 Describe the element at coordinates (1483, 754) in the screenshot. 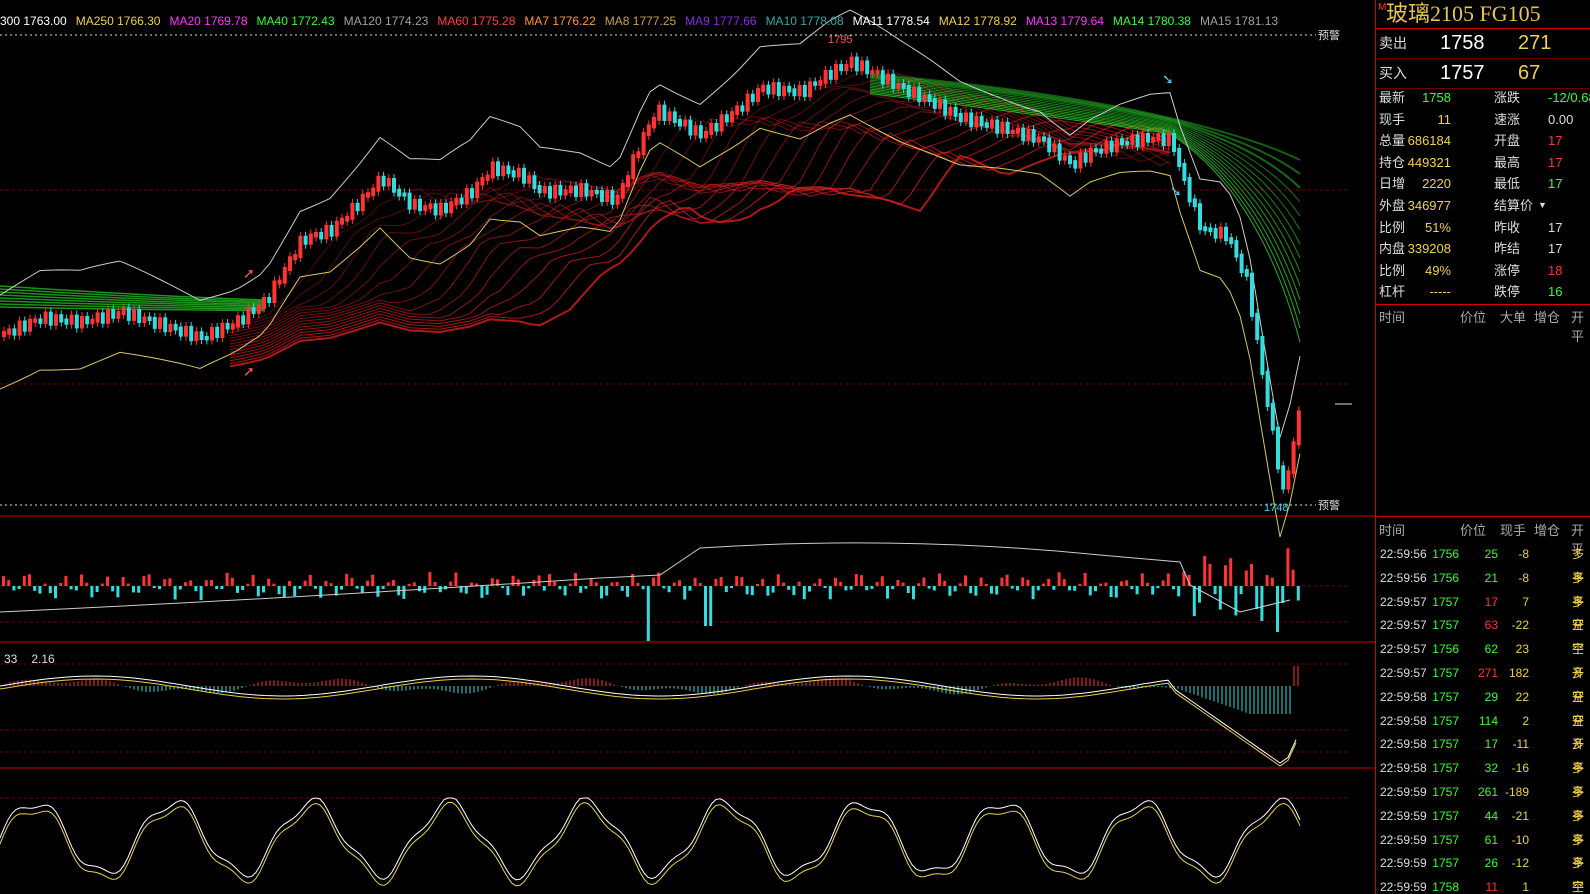

I see `tick-row: 22:59:58 1757 17 -11 多平` at that location.